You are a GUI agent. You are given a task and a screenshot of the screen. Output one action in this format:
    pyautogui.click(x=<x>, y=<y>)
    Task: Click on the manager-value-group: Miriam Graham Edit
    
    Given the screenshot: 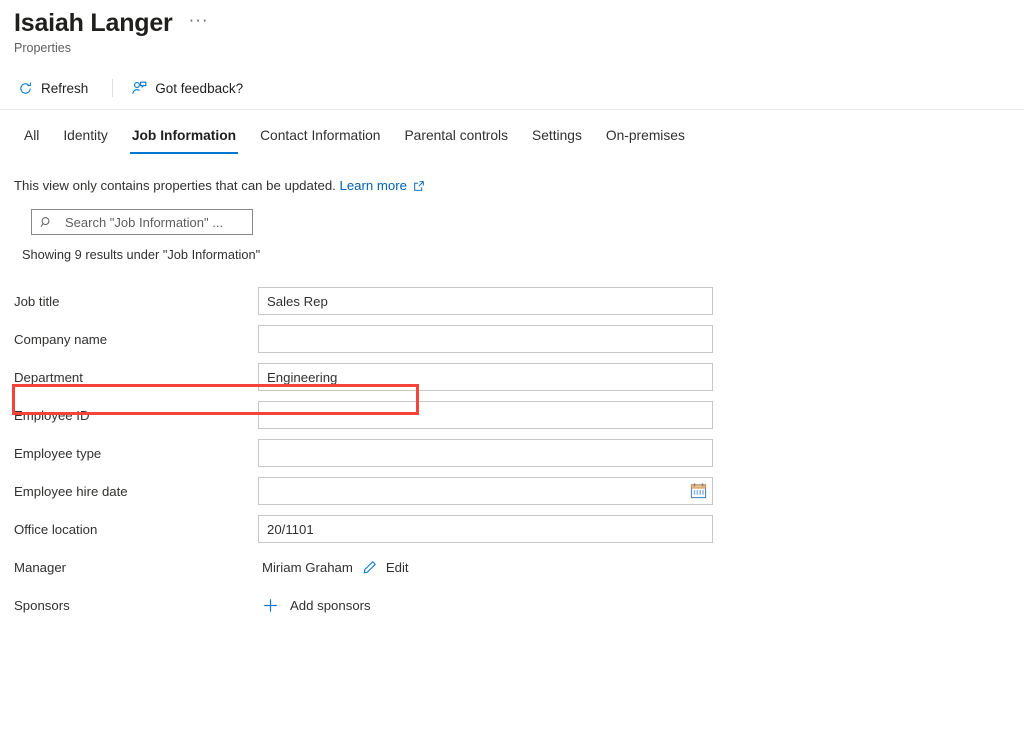 What is the action you would take?
    pyautogui.click(x=333, y=567)
    